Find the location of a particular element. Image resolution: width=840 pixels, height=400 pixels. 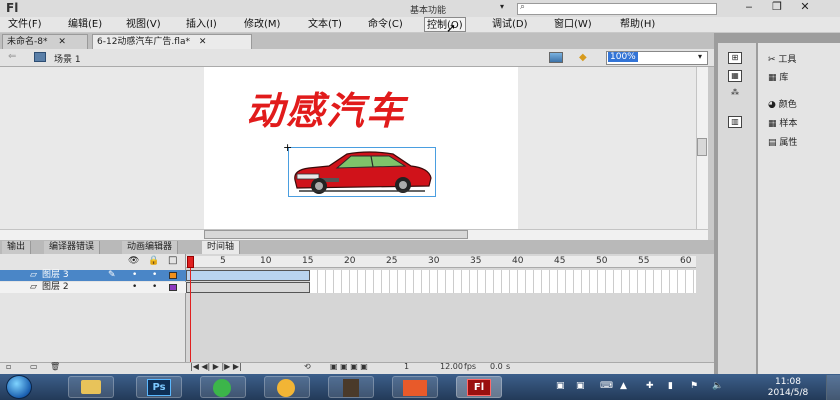

menu-debug: 调试(D) is located at coordinates (510, 24).